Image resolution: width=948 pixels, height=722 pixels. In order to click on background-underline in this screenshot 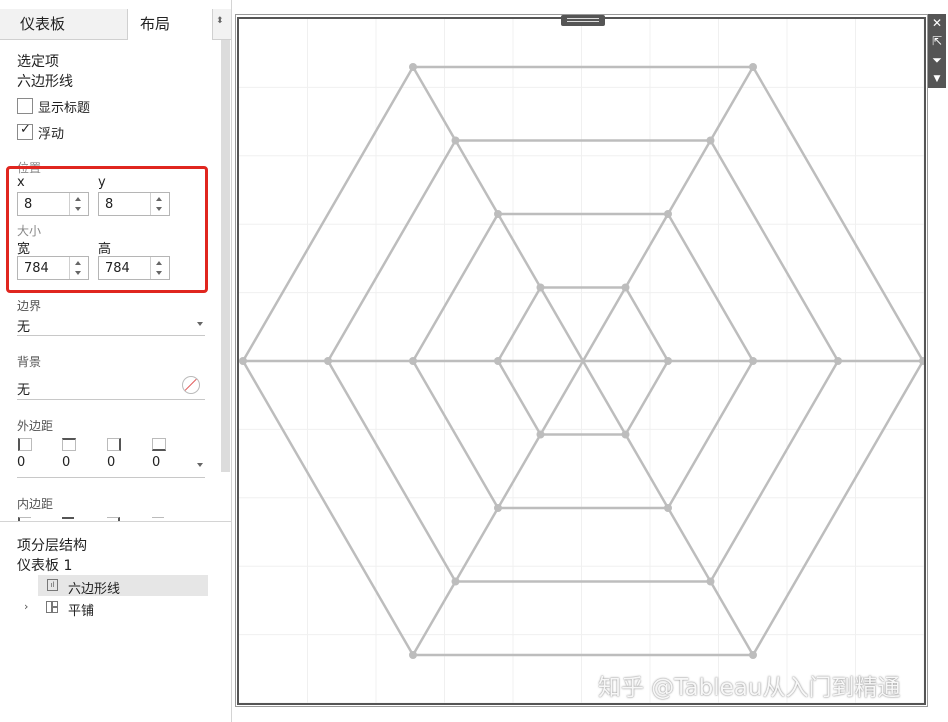, I will do `click(111, 399)`.